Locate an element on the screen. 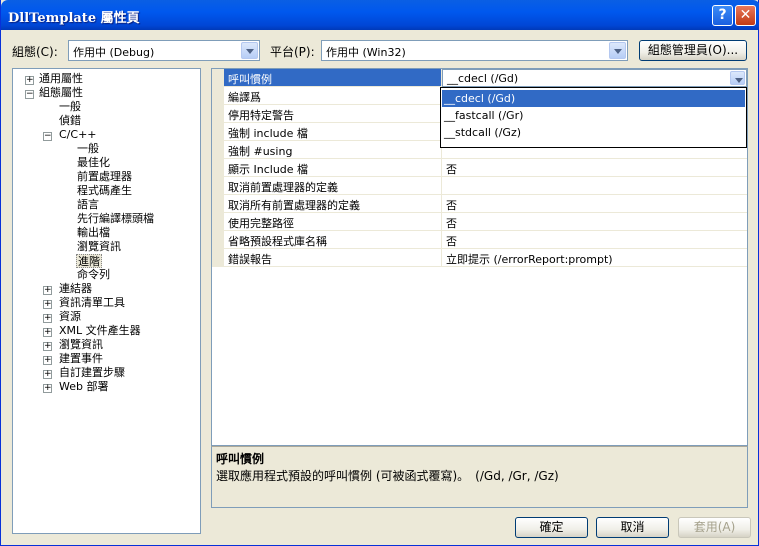 Image resolution: width=759 pixels, height=546 pixels. tree-item-cpp-general: 一般 is located at coordinates (88, 149).